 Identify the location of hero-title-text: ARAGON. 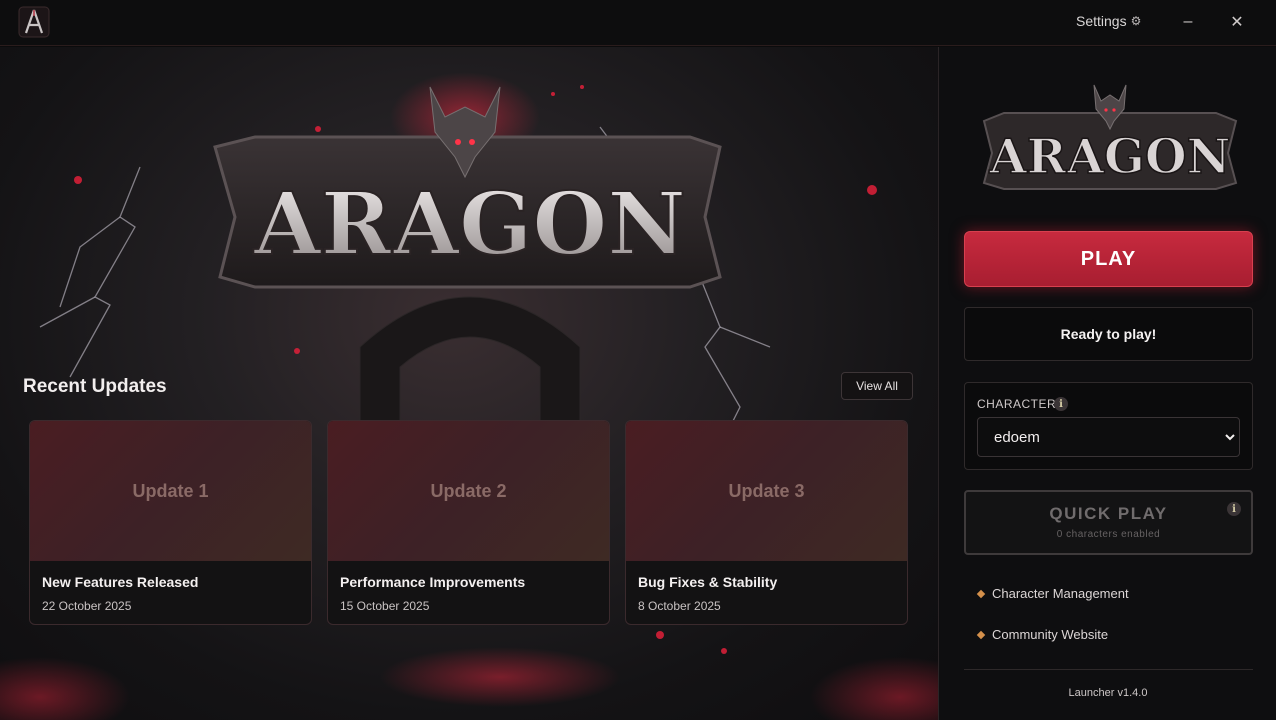
(469, 223).